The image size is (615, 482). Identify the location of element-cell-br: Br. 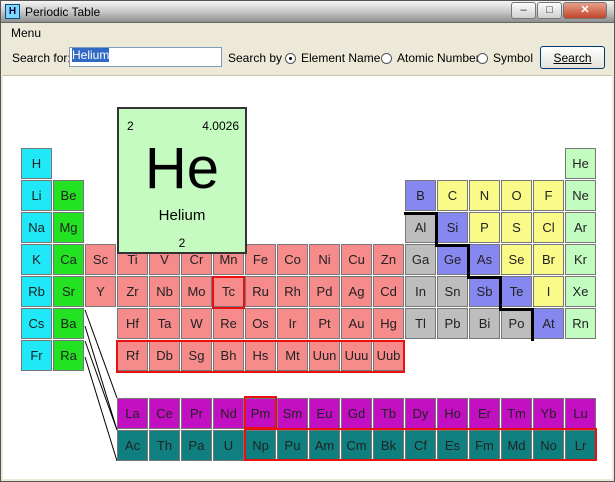
(548, 259).